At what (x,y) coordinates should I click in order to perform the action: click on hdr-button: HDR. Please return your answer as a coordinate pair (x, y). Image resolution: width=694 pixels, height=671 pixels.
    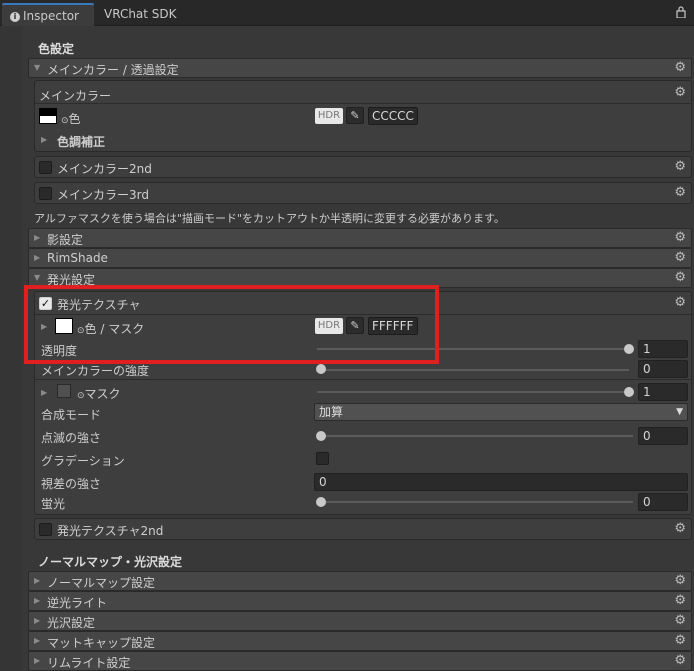
    Looking at the image, I should click on (329, 116).